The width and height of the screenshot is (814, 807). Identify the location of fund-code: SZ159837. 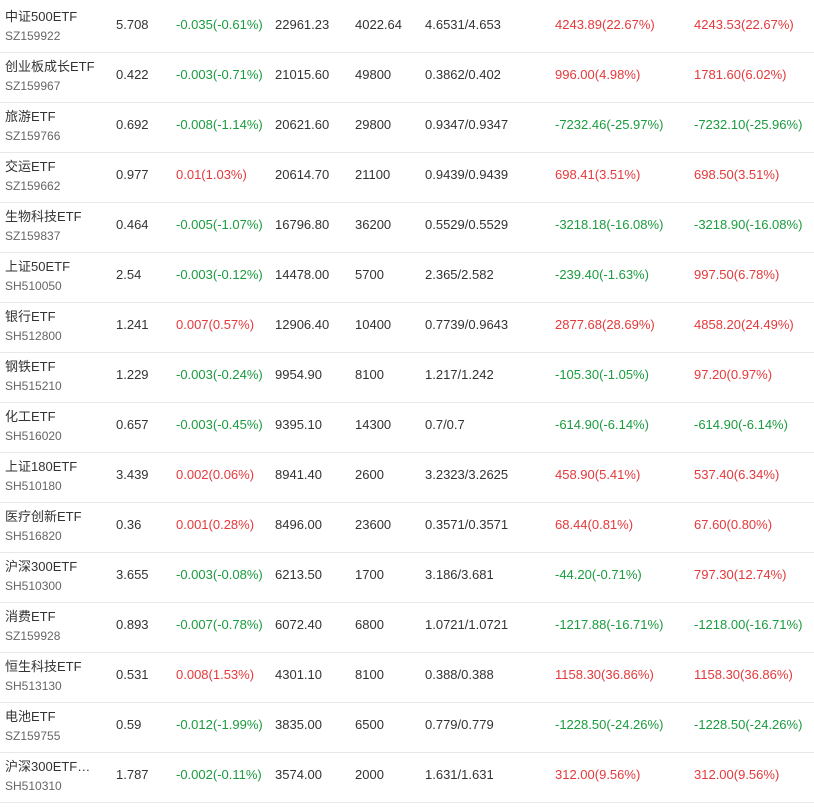
(33, 236).